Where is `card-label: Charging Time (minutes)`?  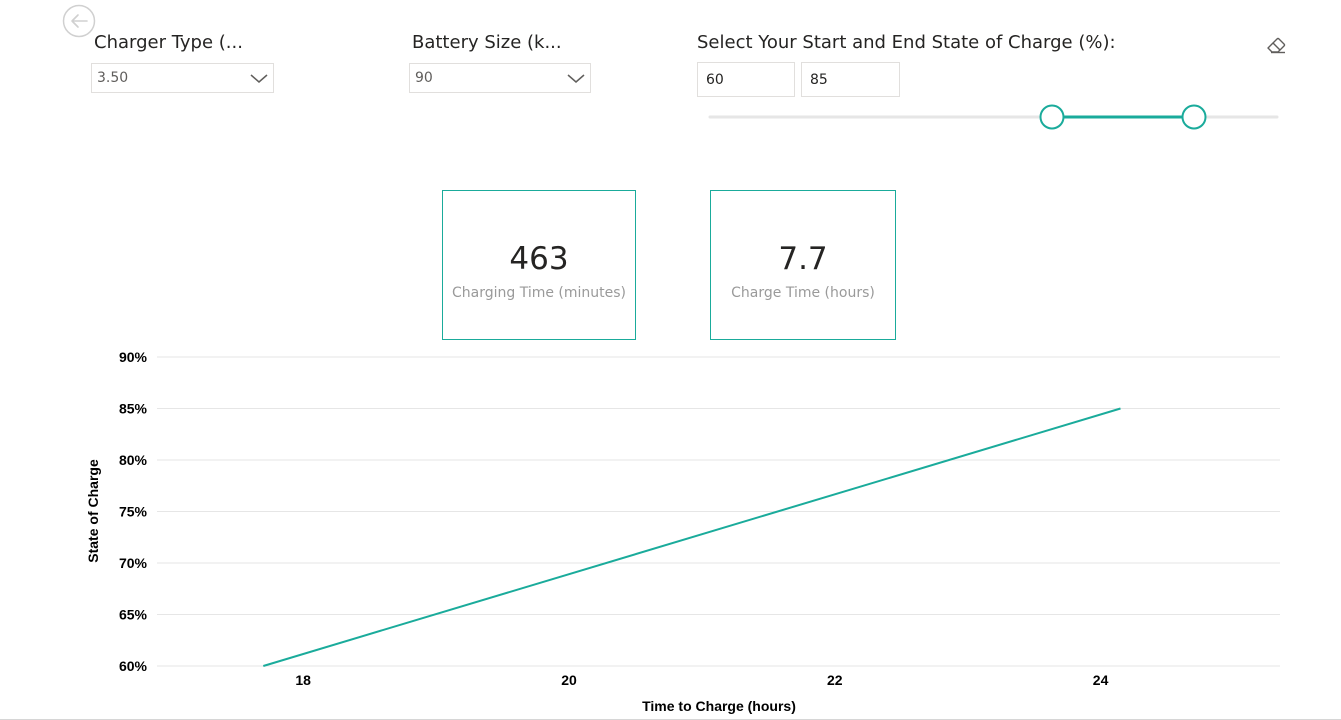 card-label: Charging Time (minutes) is located at coordinates (539, 293).